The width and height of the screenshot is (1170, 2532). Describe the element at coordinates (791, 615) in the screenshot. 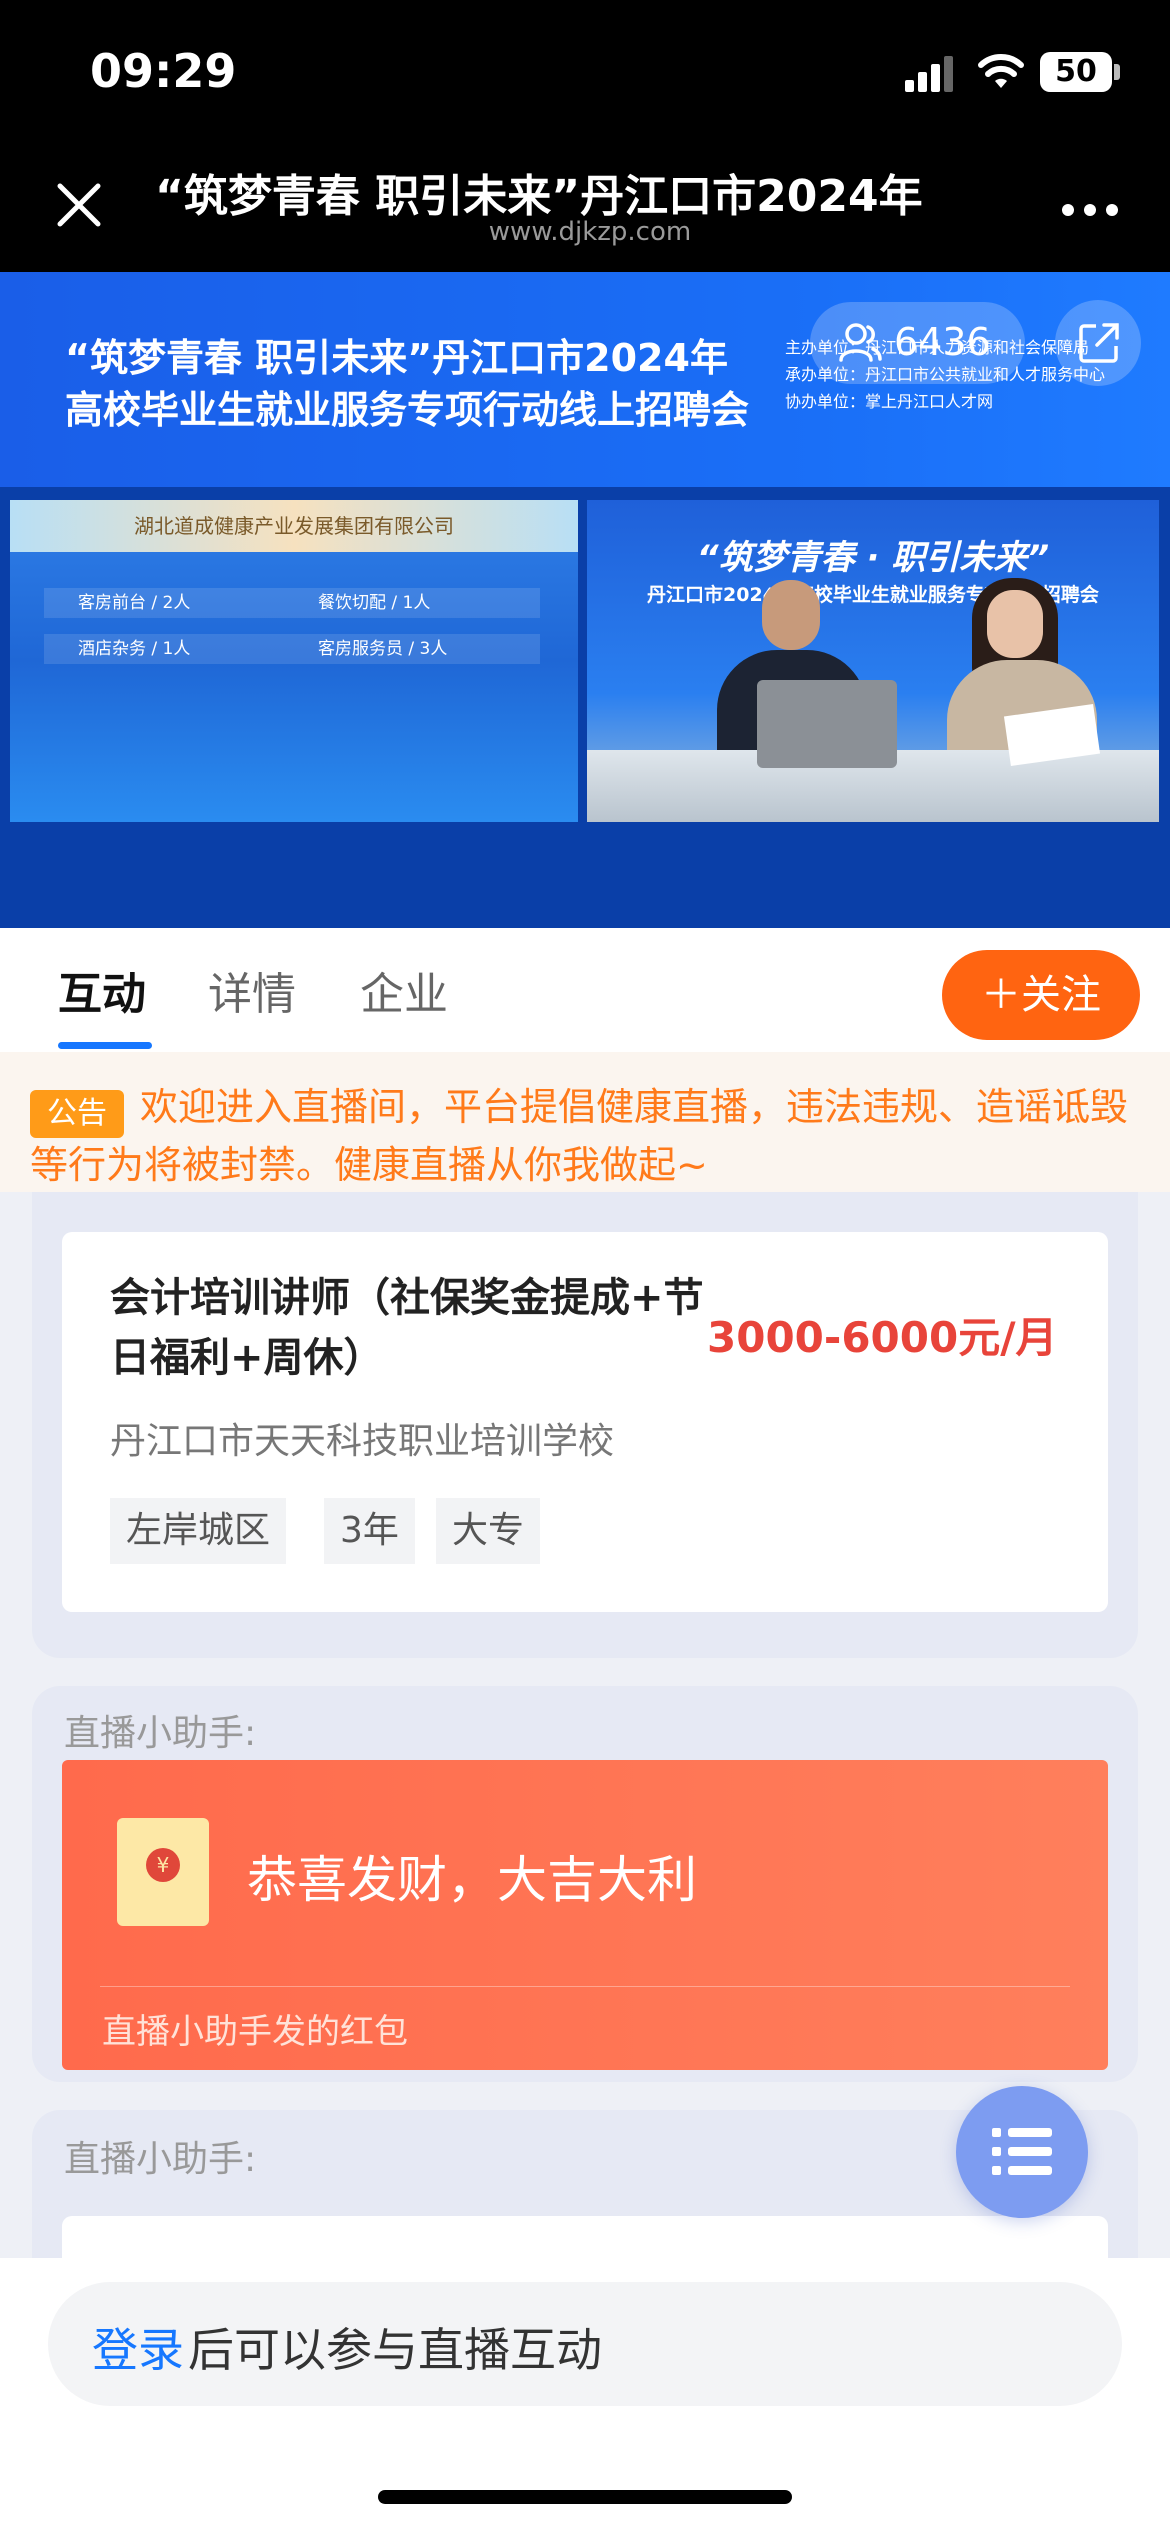

I see `host-male-head` at that location.